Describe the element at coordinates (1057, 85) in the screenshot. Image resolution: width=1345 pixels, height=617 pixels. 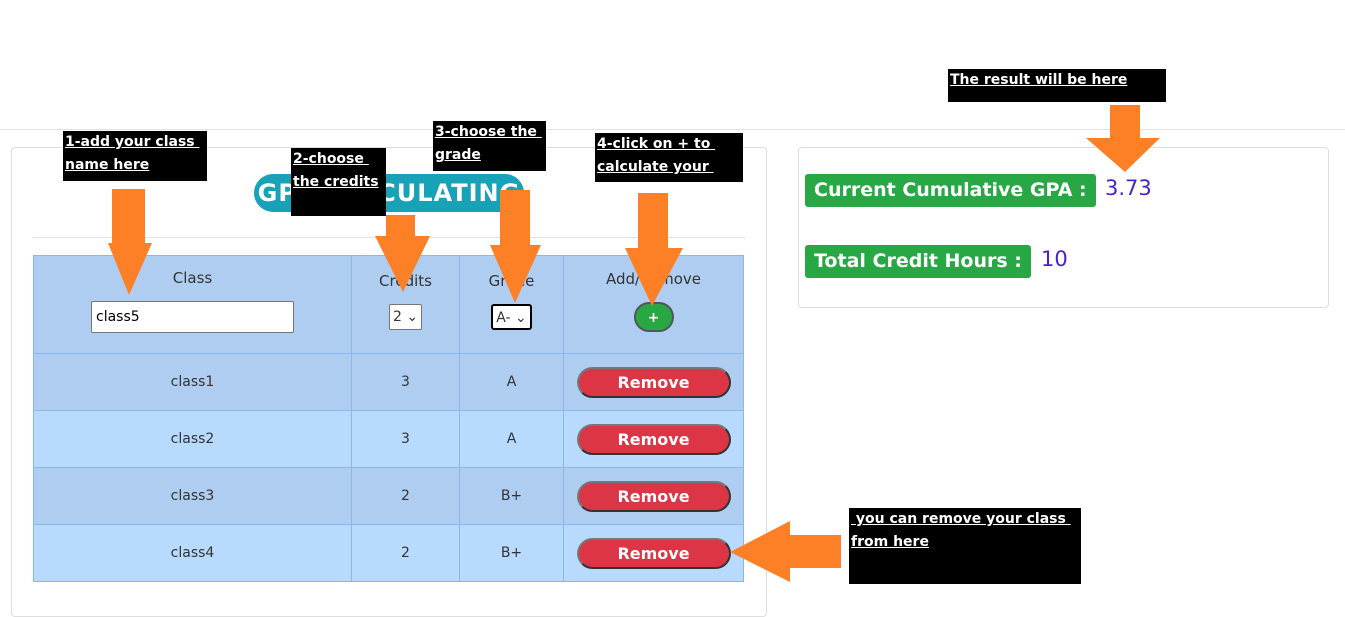
I see `annotation-result: The result will be here` at that location.